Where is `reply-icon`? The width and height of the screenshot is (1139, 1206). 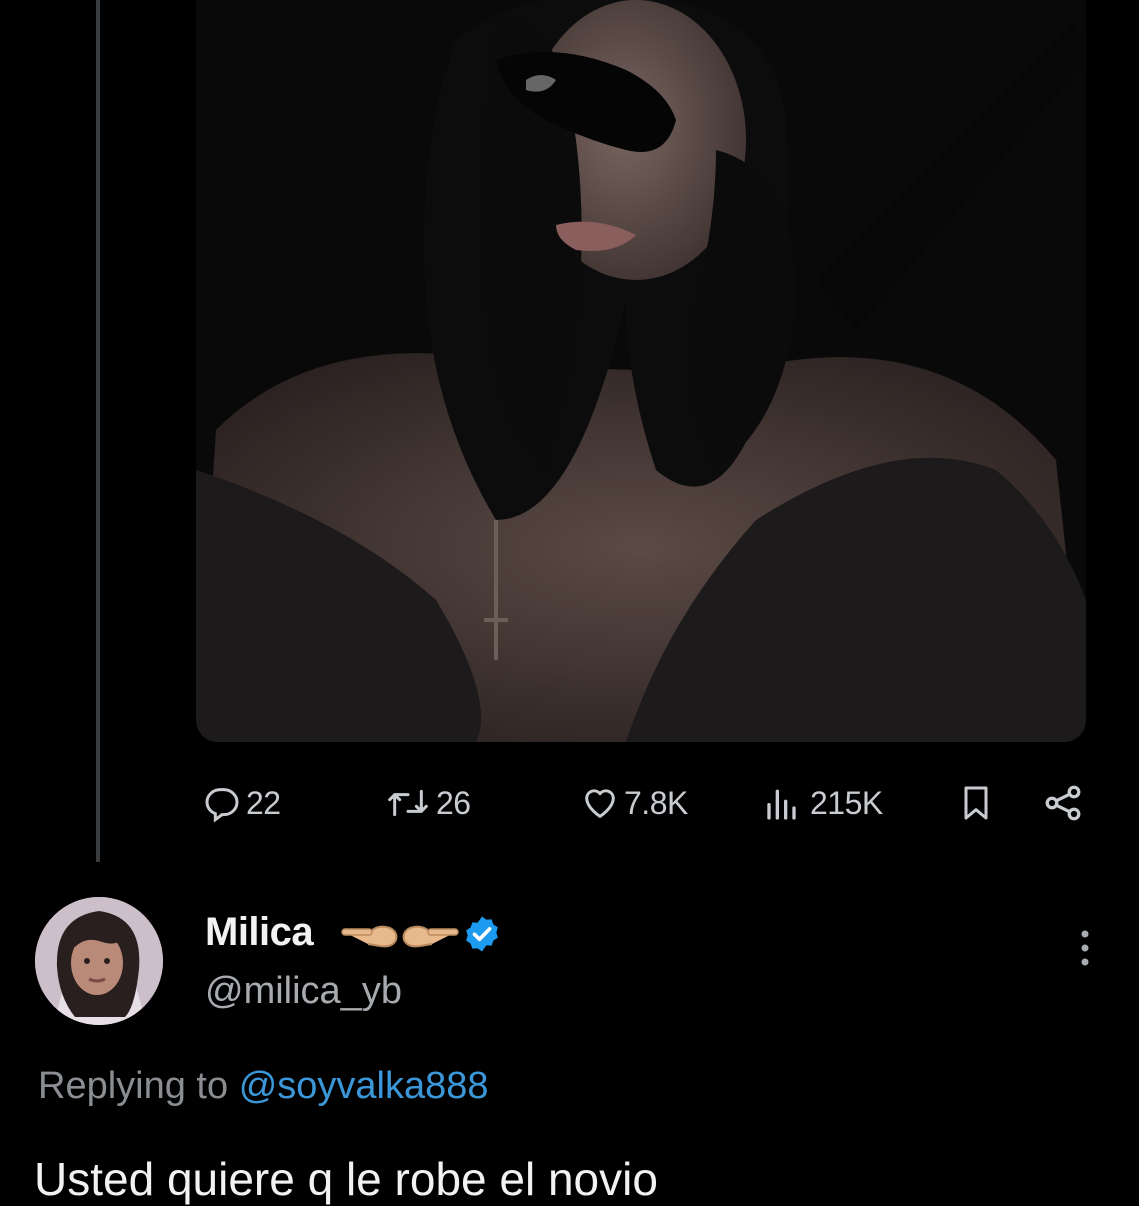
reply-icon is located at coordinates (222, 805).